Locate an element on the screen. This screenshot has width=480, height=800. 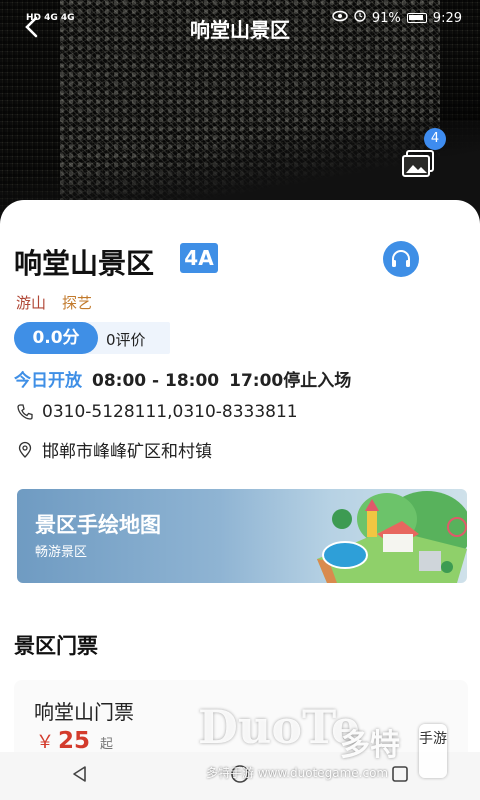
triangle-back-icon is located at coordinates (79, 774).